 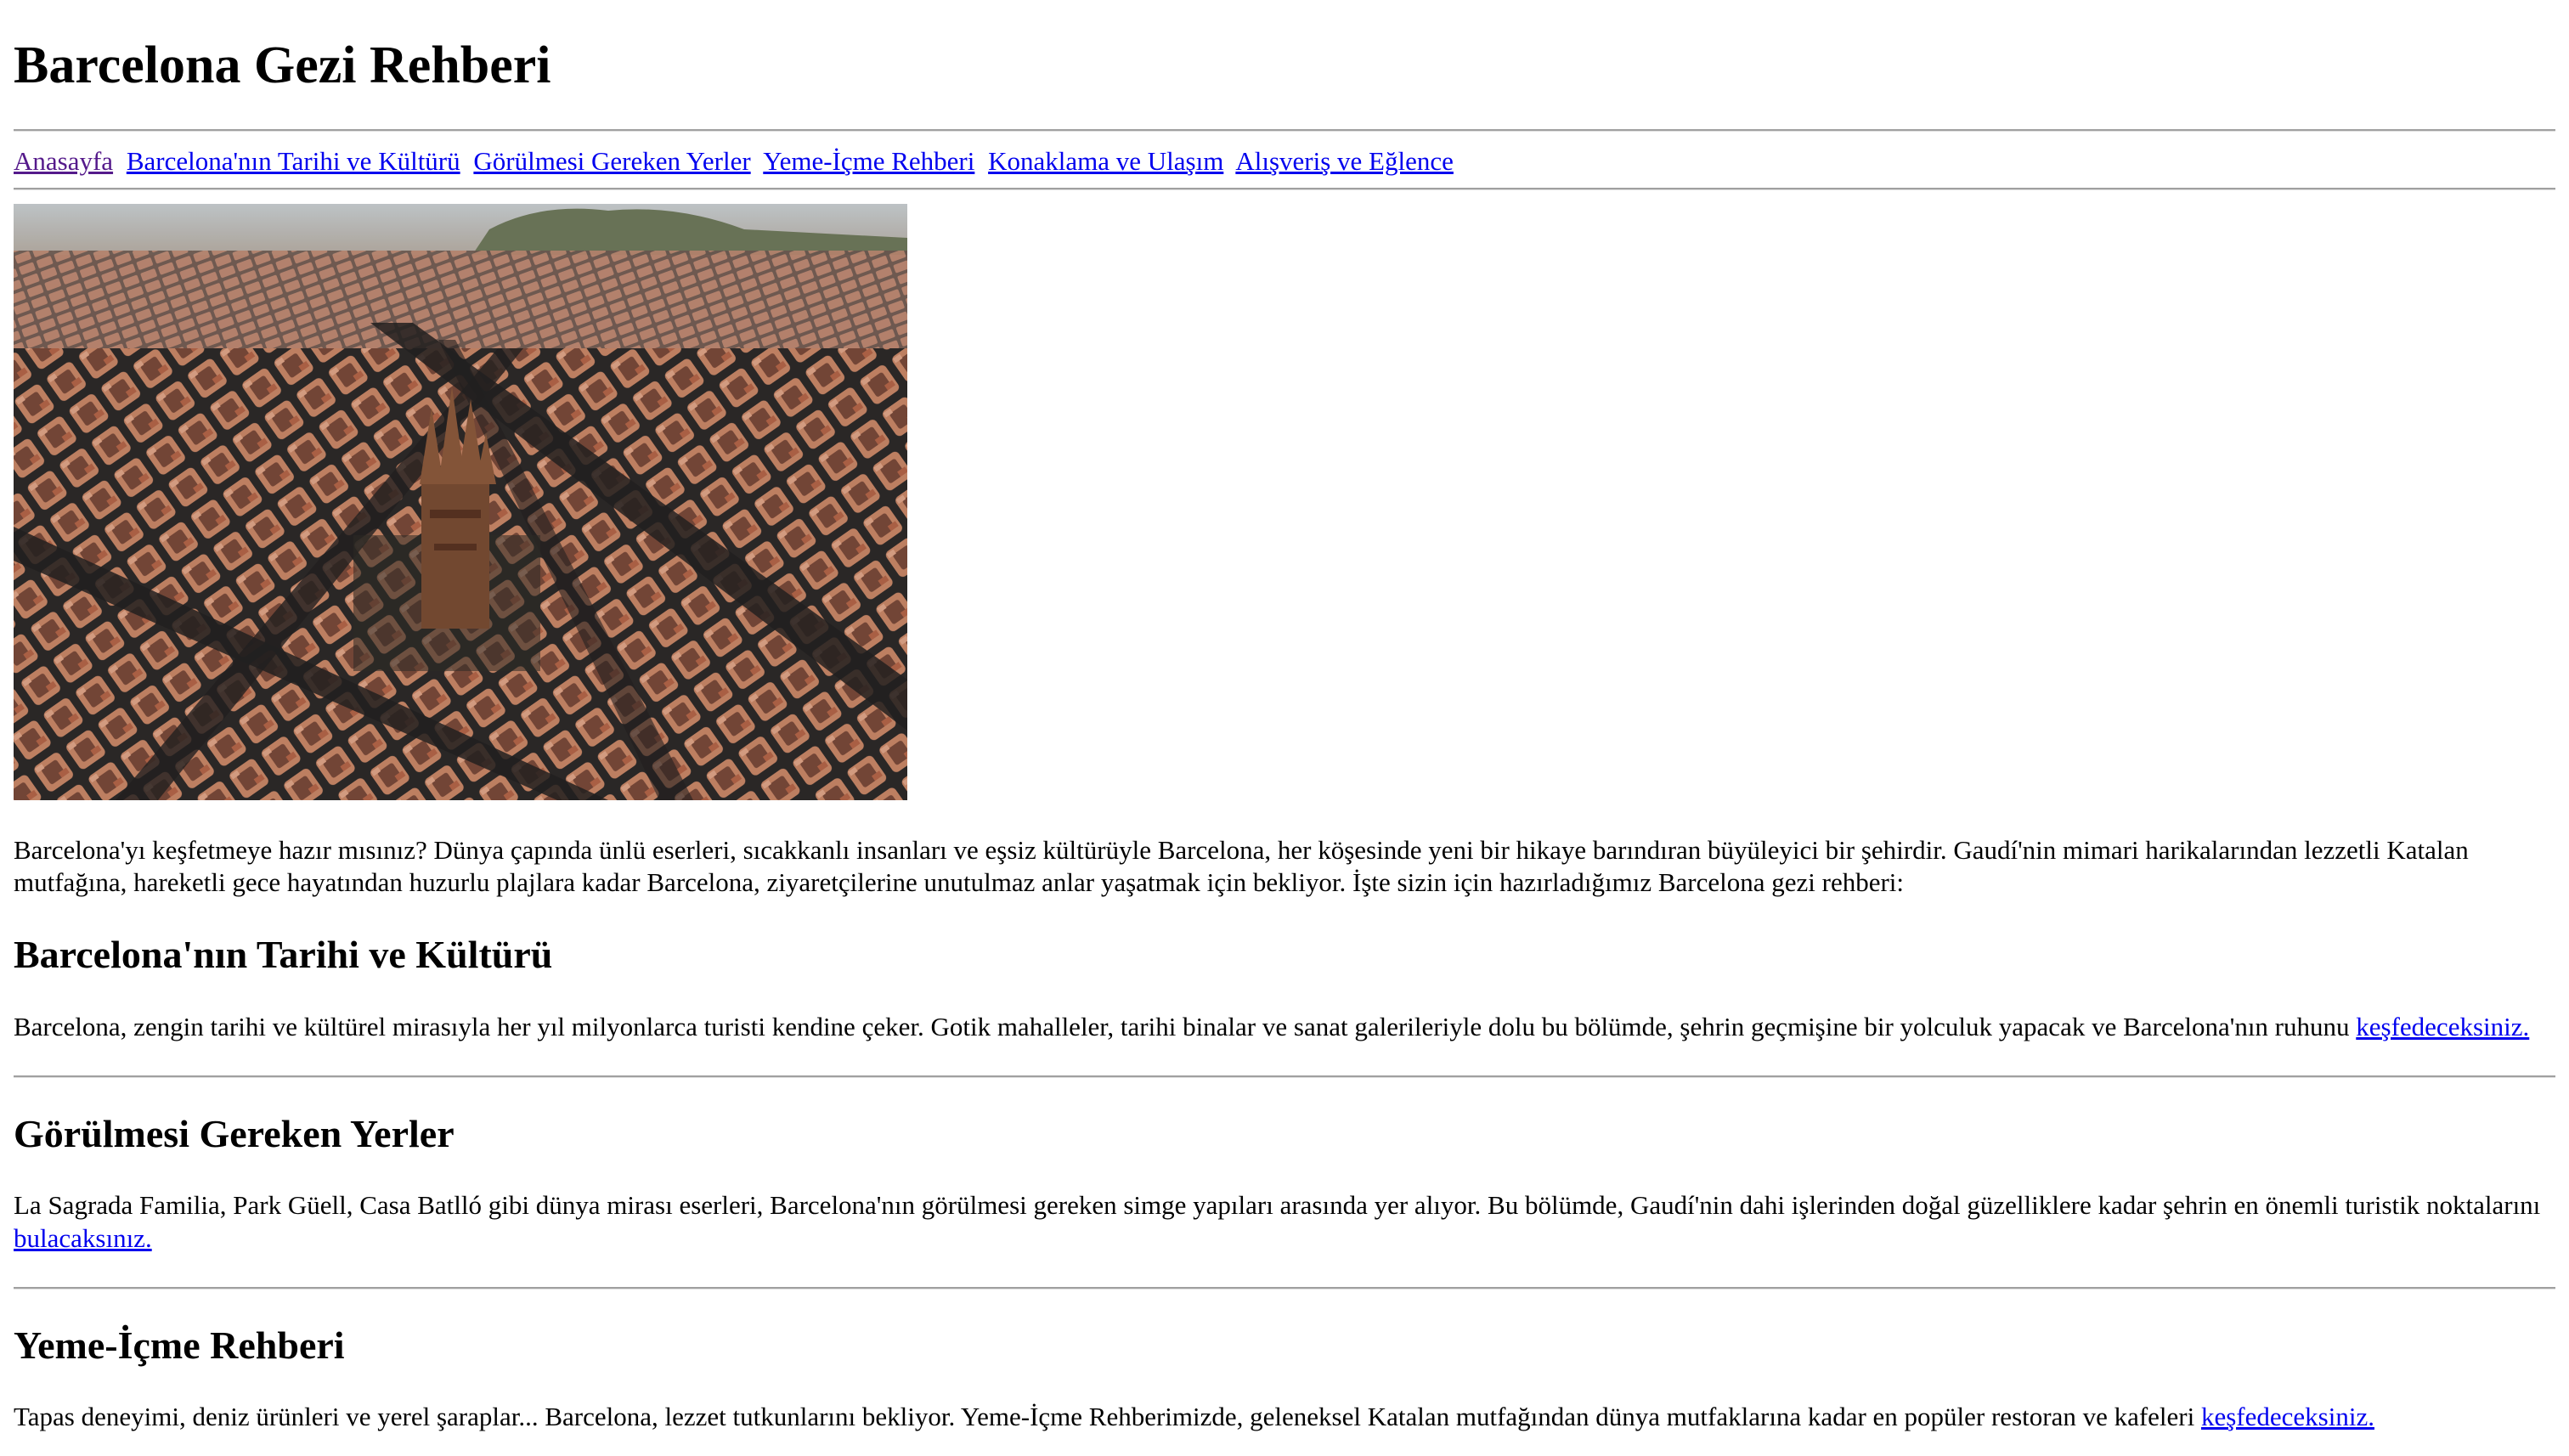 What do you see at coordinates (460, 502) in the screenshot?
I see `hero-image` at bounding box center [460, 502].